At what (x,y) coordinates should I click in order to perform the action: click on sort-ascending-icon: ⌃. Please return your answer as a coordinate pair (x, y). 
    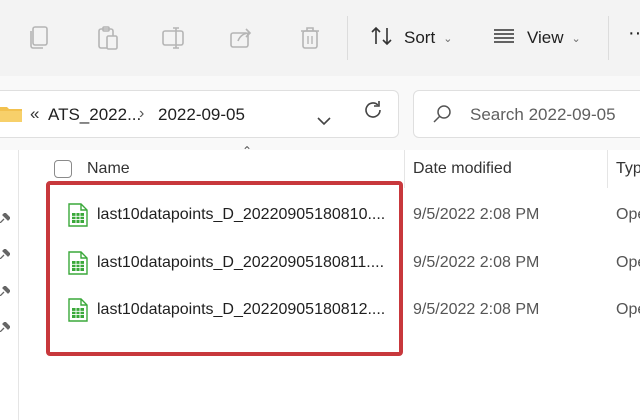
    Looking at the image, I should click on (247, 151).